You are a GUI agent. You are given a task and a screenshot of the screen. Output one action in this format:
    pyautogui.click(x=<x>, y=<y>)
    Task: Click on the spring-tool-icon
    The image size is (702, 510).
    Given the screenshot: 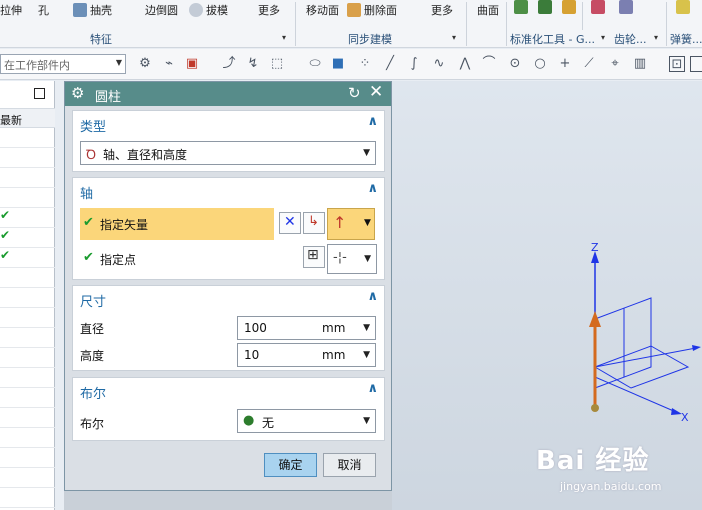 What is the action you would take?
    pyautogui.click(x=683, y=7)
    